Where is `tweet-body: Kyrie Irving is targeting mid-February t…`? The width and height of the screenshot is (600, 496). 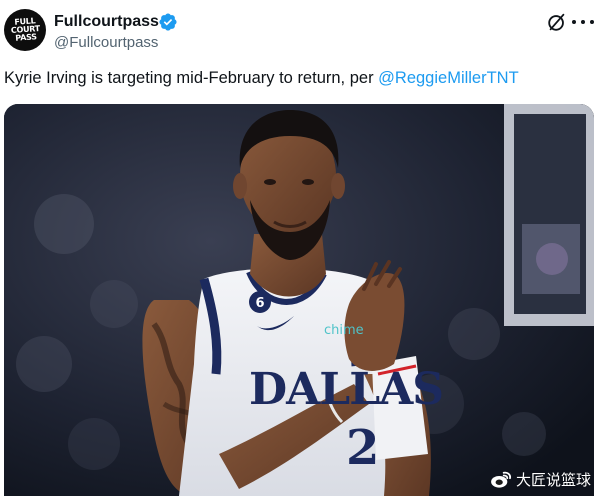
tweet-body: Kyrie Irving is targeting mid-February t… is located at coordinates (191, 78).